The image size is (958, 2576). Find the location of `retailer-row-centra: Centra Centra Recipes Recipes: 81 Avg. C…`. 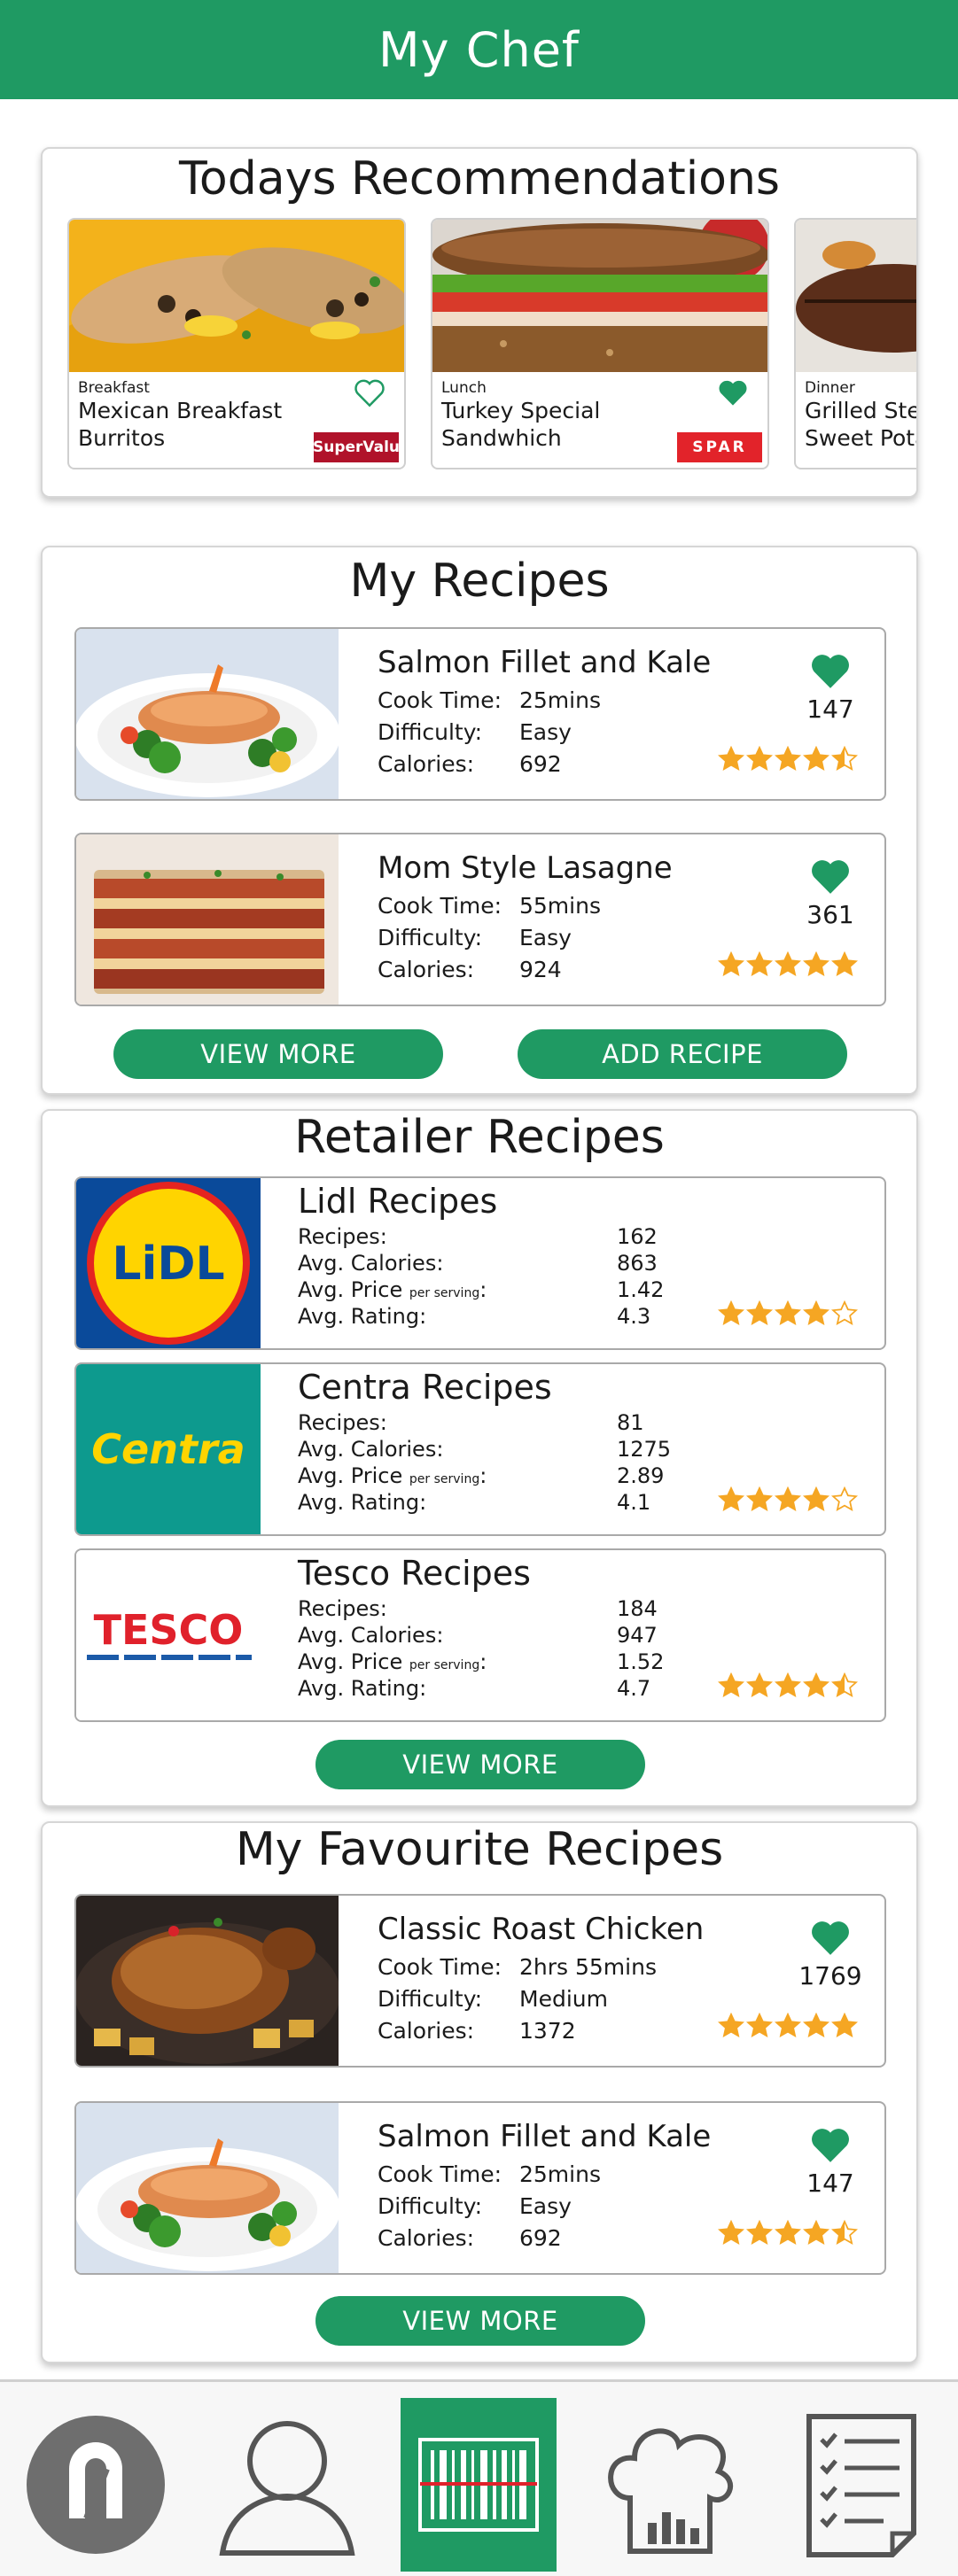

retailer-row-centra: Centra Centra Recipes Recipes: 81 Avg. C… is located at coordinates (480, 1449).